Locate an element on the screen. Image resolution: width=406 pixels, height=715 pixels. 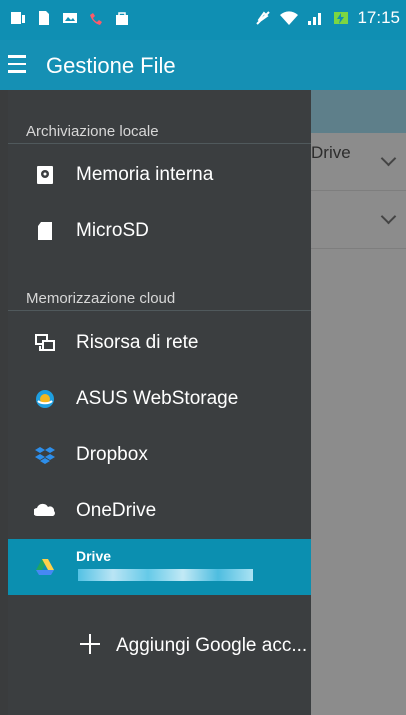
drawer-item-asus-webstorage: ASUS WebStorage is located at coordinates (159, 399).